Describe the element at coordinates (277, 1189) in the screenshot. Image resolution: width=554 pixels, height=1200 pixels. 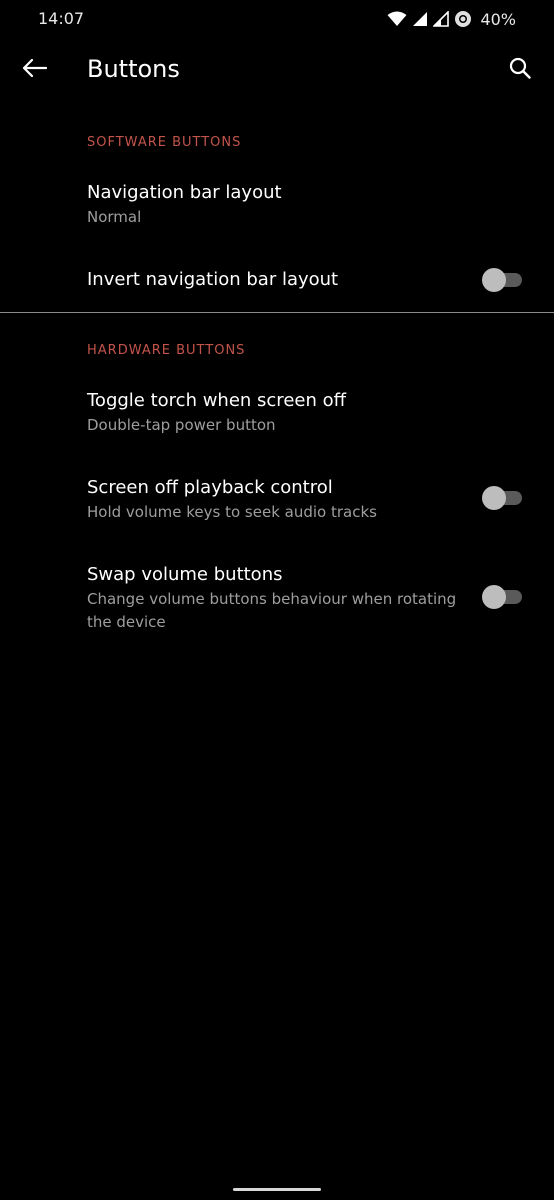
I see `gesture-nav-handle` at that location.